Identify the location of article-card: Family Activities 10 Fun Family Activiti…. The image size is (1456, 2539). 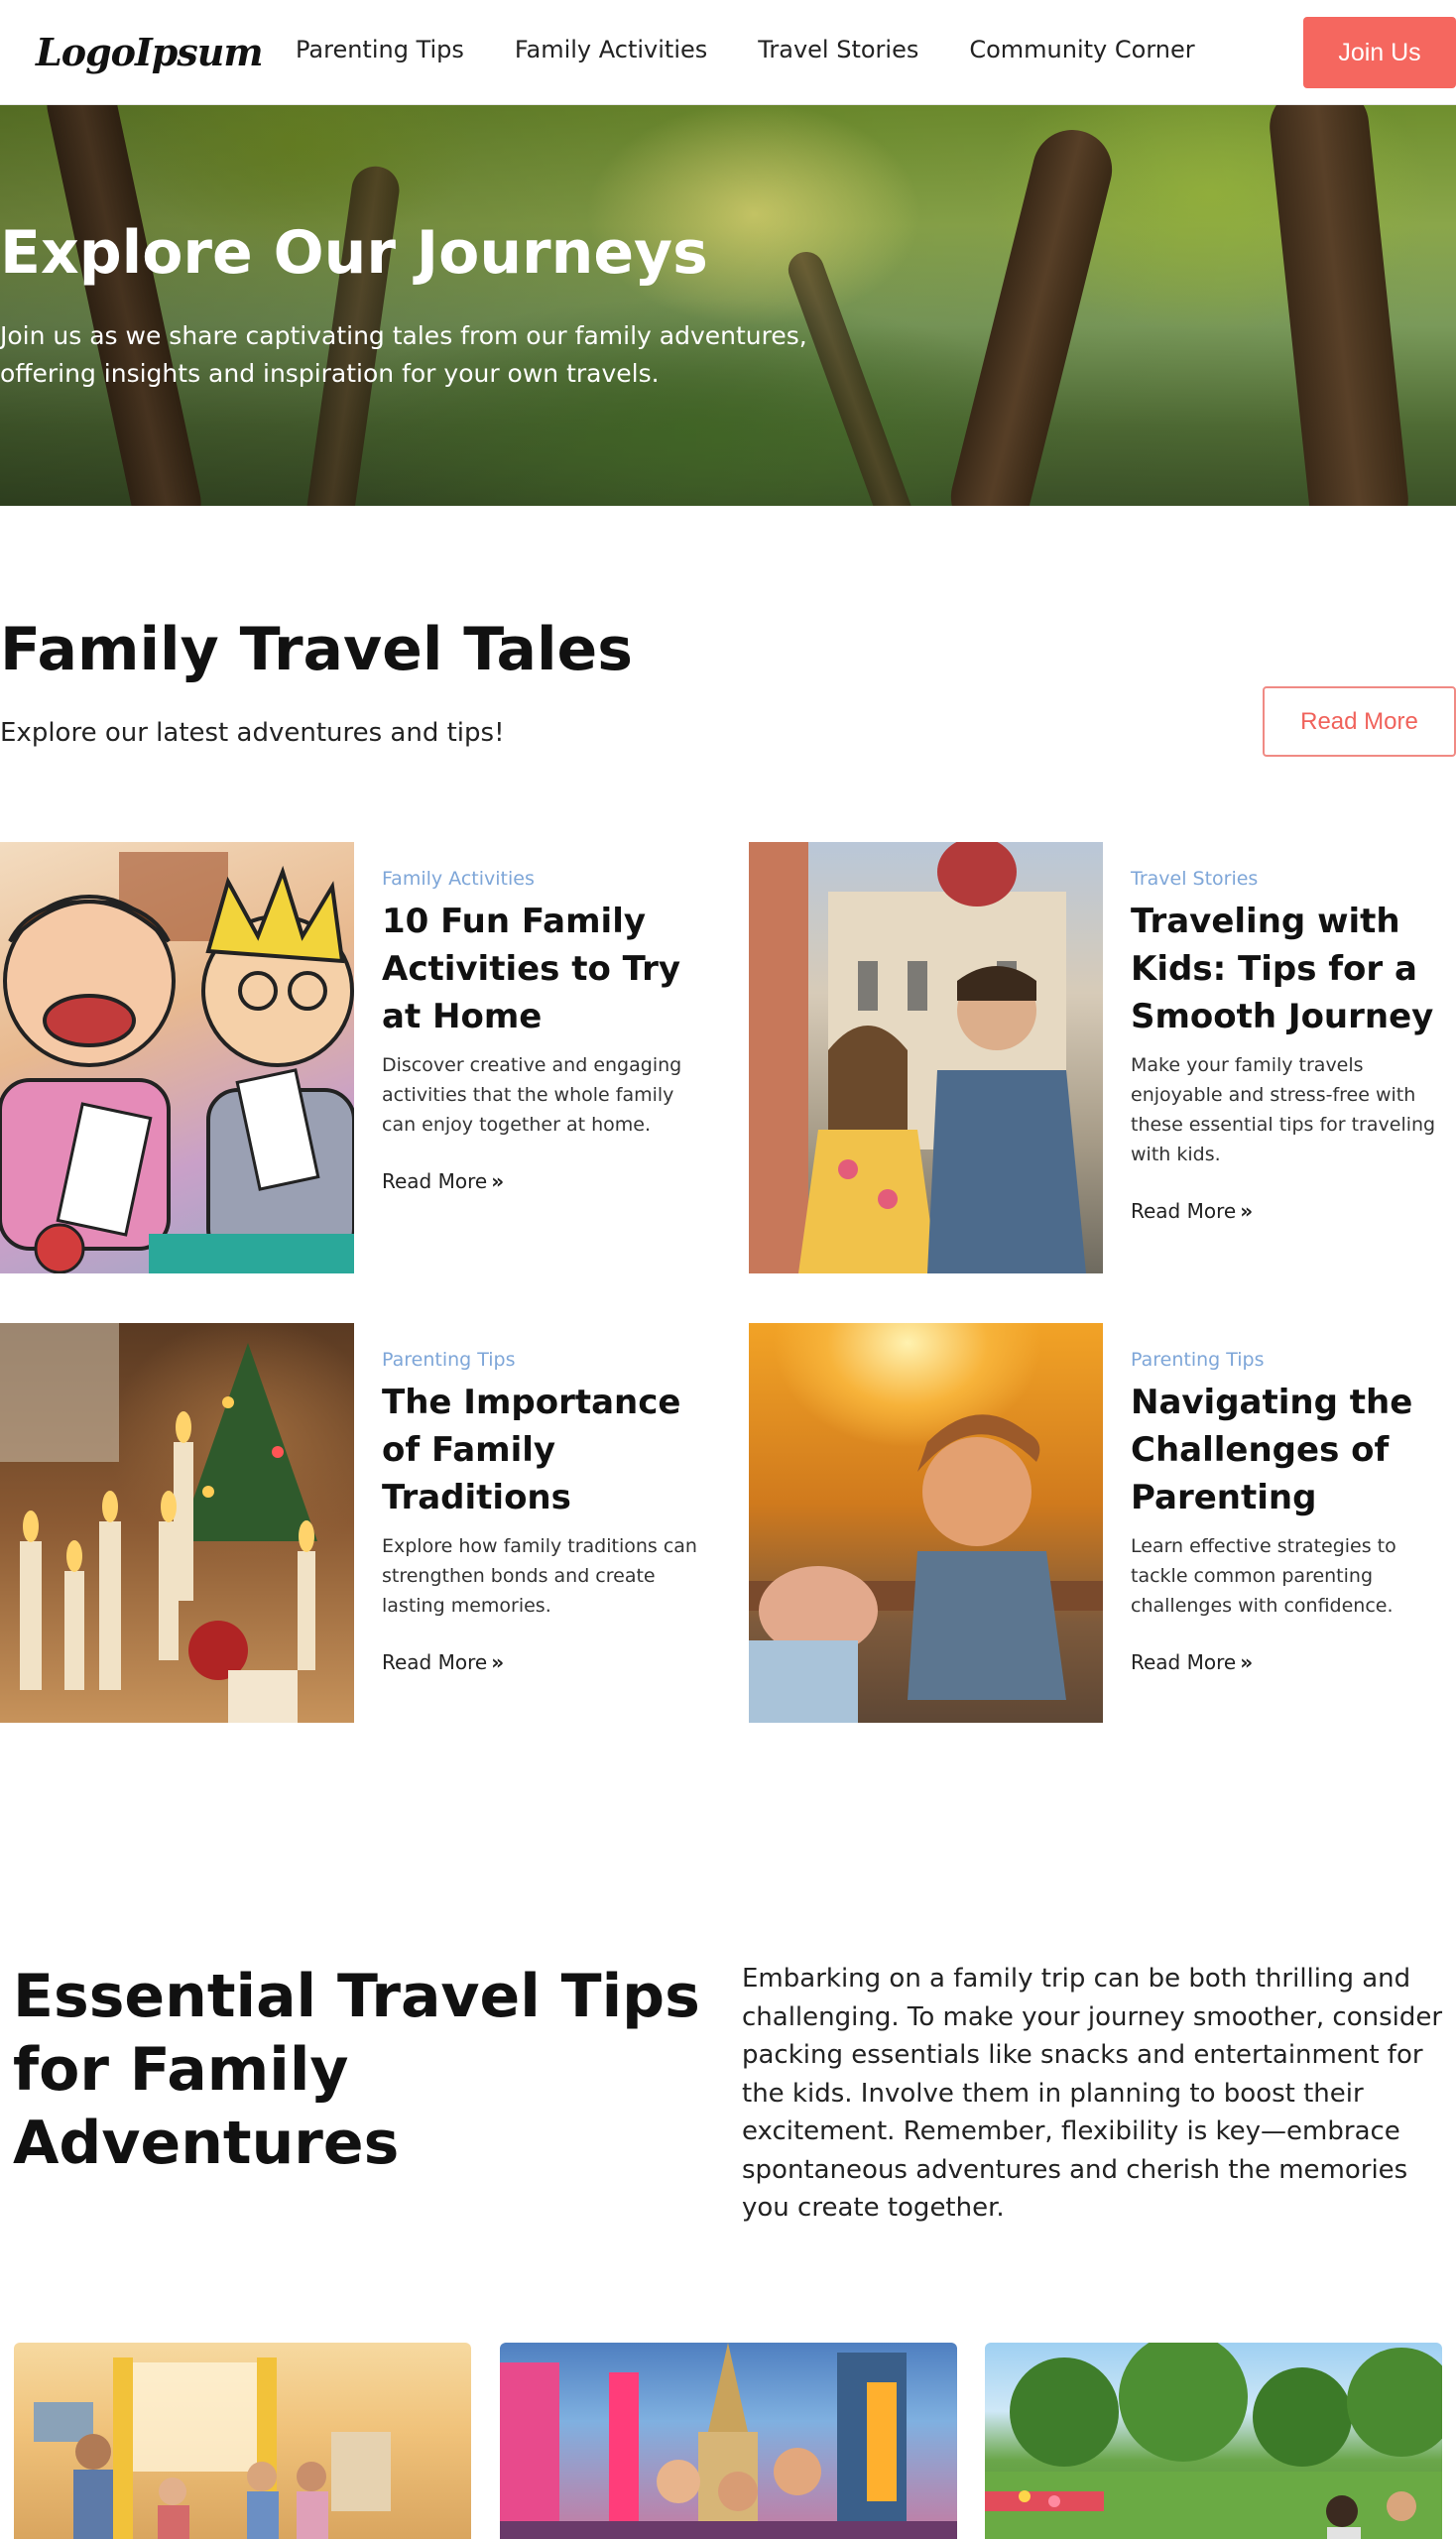
(357, 1057).